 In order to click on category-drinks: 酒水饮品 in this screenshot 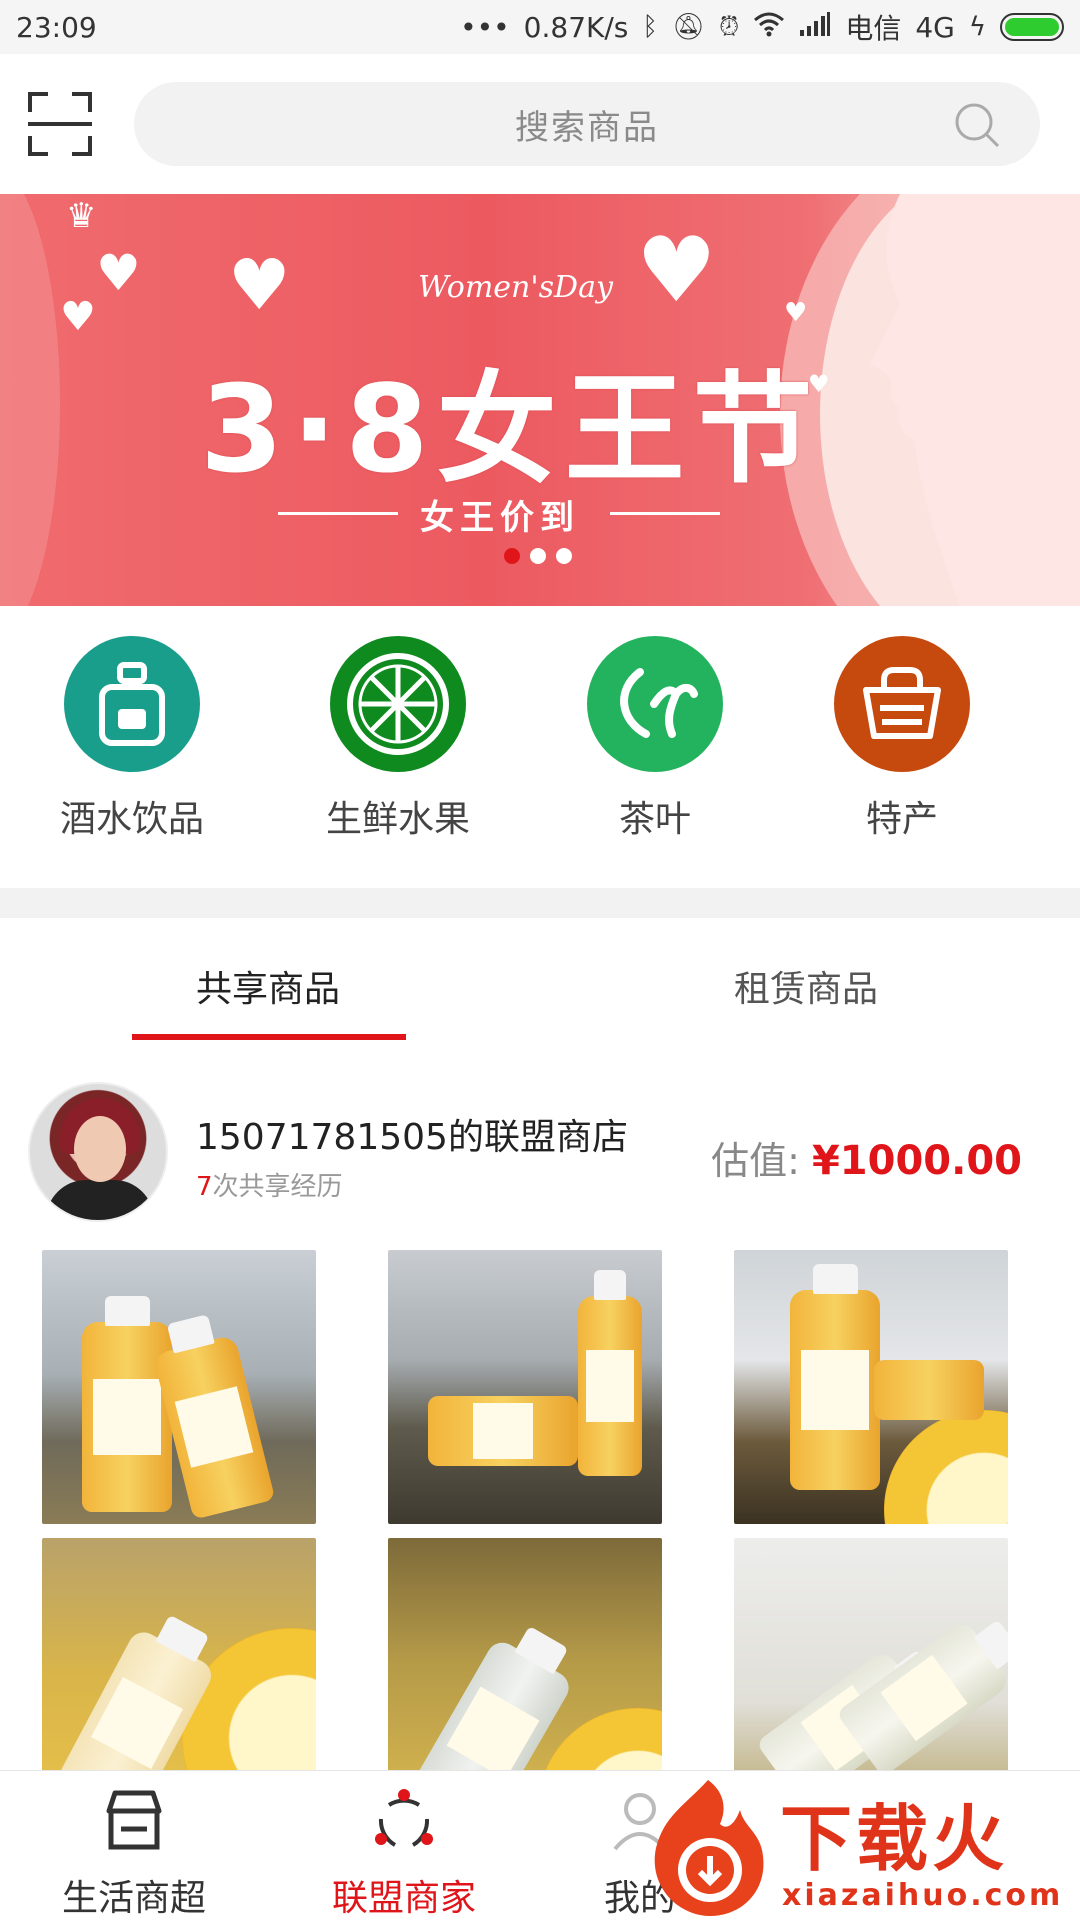, I will do `click(132, 739)`.